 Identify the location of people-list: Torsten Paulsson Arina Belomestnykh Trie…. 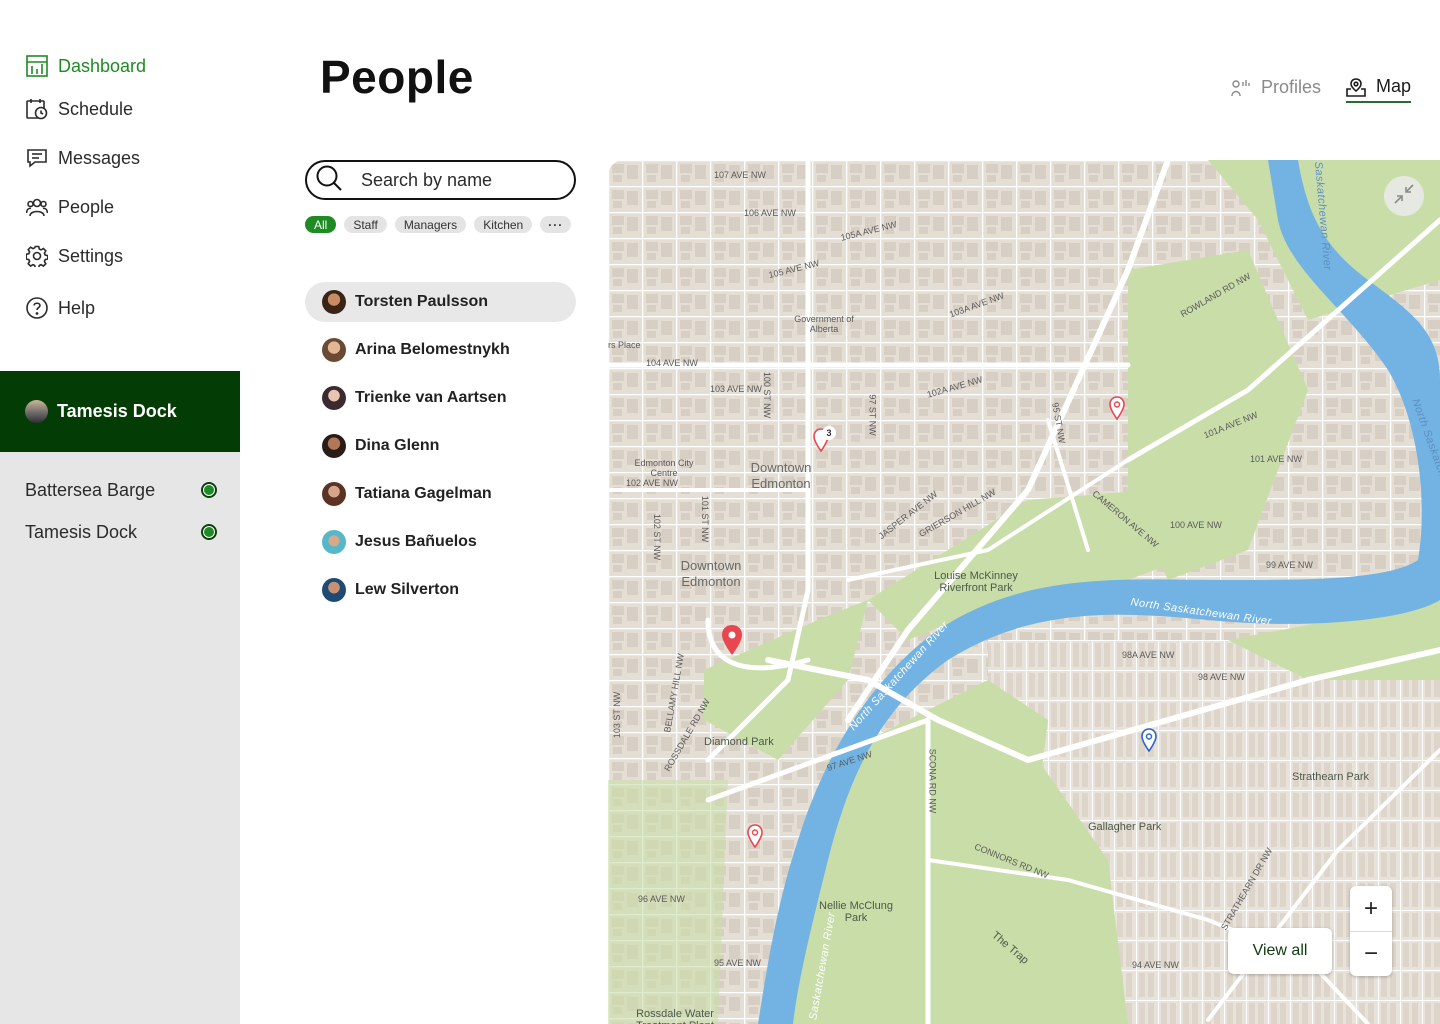
(440, 450).